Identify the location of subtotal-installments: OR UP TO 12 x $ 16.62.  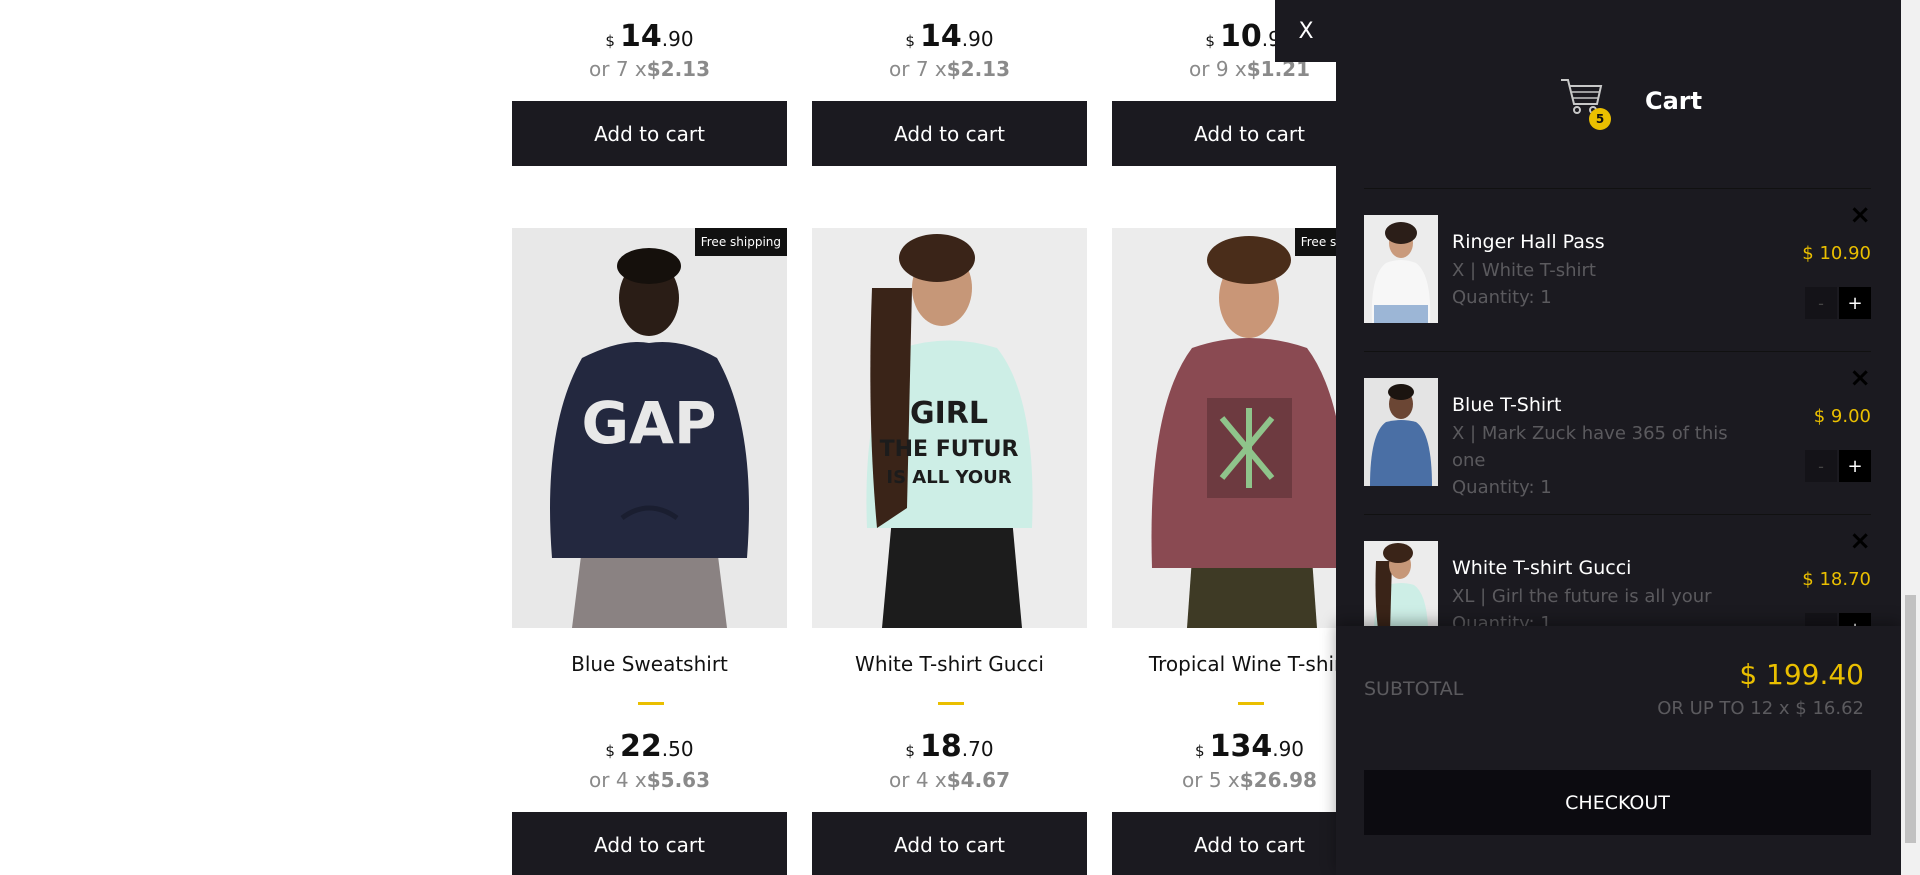
(1760, 708).